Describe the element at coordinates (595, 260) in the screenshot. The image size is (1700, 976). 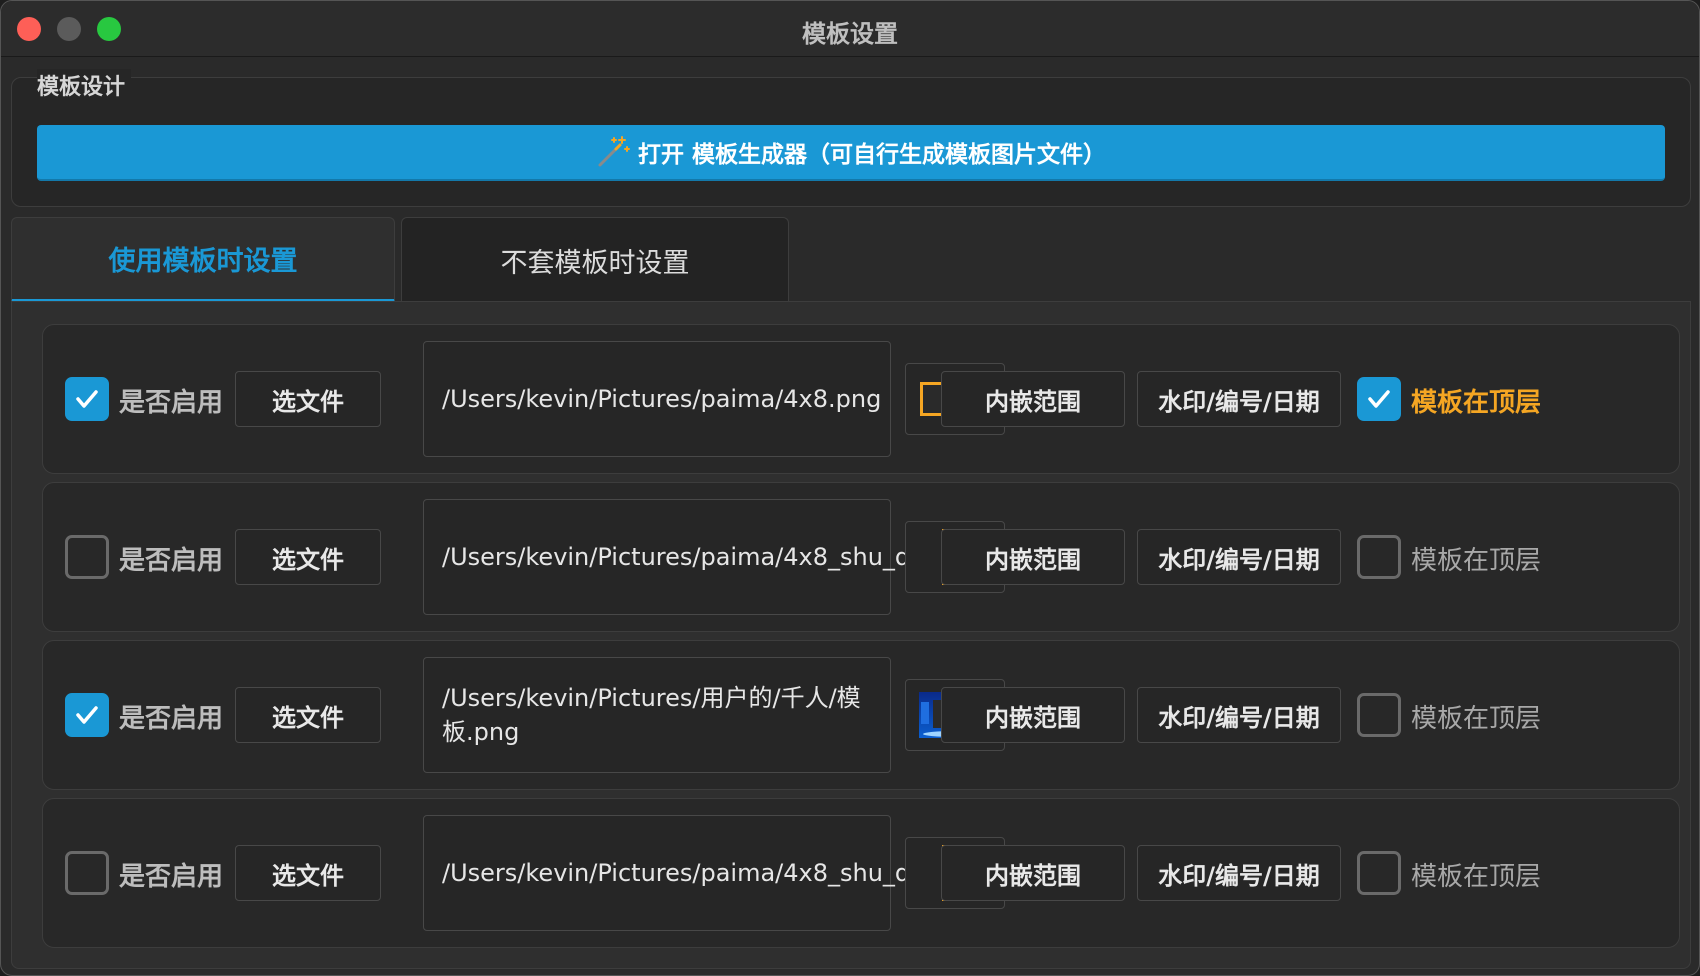
I see `tab-without-template: 不套模板时设置` at that location.